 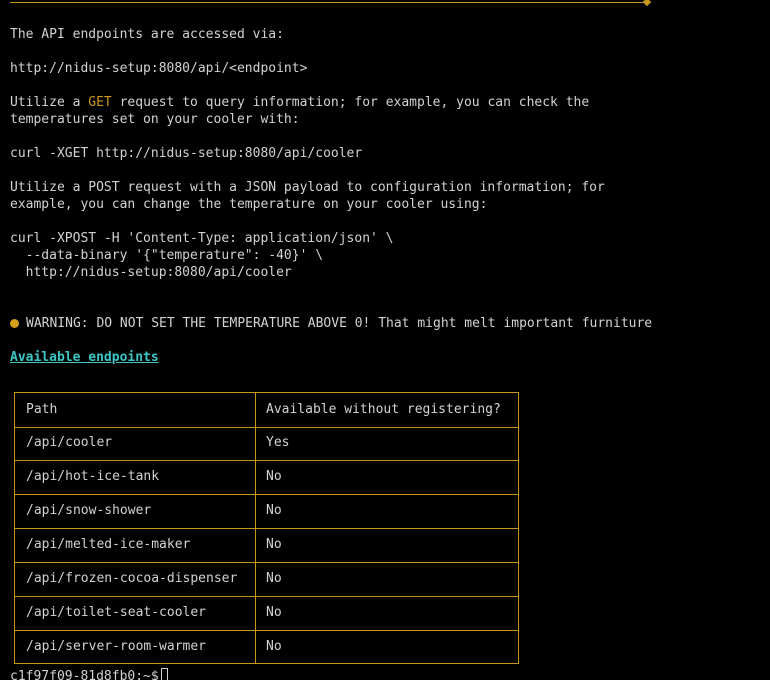 I want to click on get-description-line2: temperatures set on your cooler with:, so click(x=155, y=119).